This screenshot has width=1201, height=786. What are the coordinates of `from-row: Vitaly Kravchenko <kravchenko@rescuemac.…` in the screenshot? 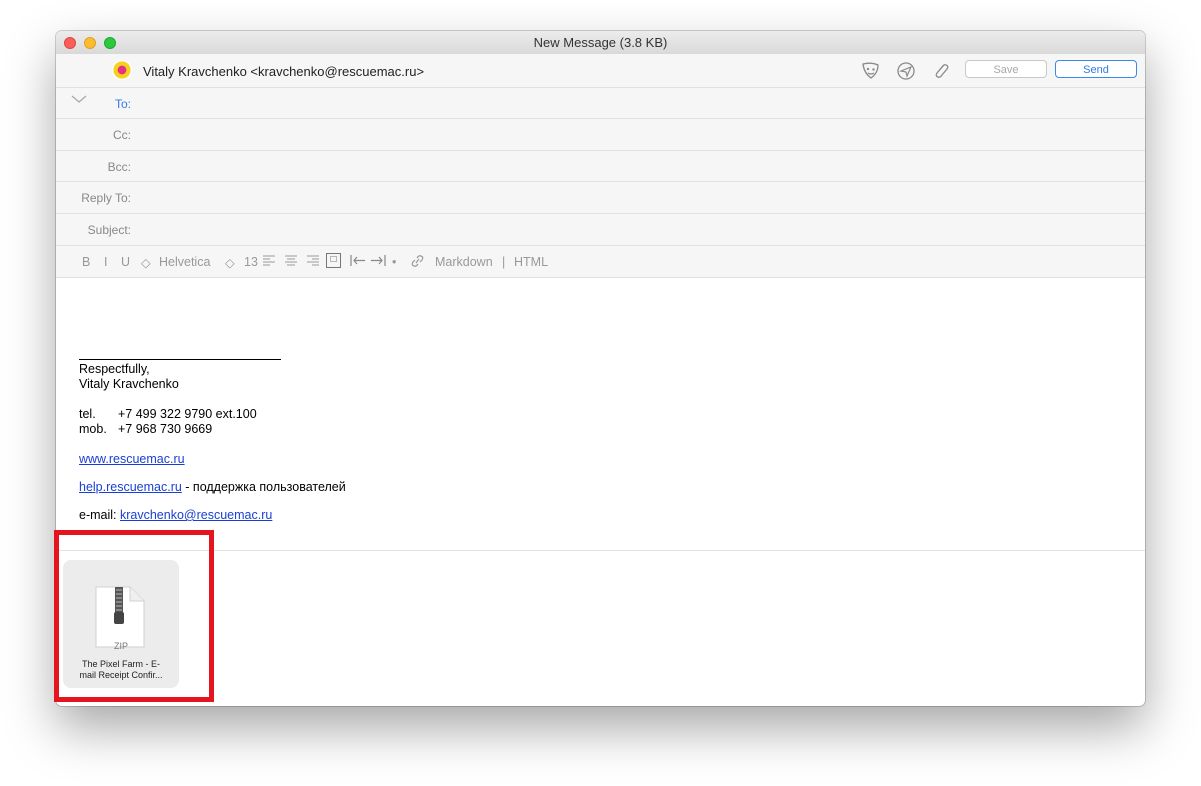 It's located at (600, 71).